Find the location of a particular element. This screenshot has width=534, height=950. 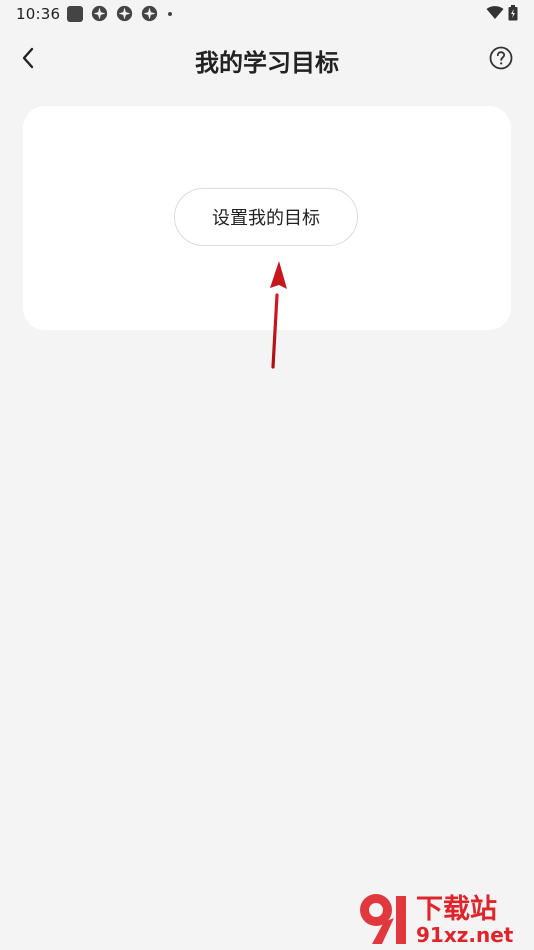

status-bar: 10:36 is located at coordinates (267, 14).